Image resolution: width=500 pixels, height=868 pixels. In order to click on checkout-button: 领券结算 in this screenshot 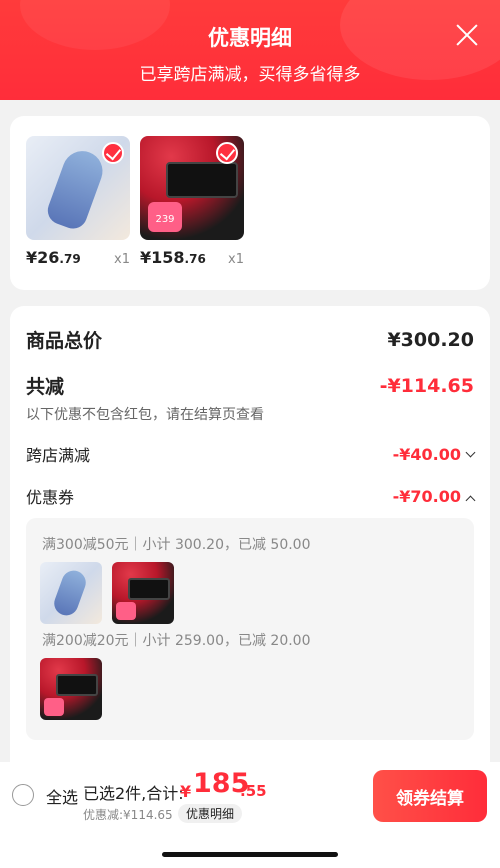, I will do `click(430, 796)`.